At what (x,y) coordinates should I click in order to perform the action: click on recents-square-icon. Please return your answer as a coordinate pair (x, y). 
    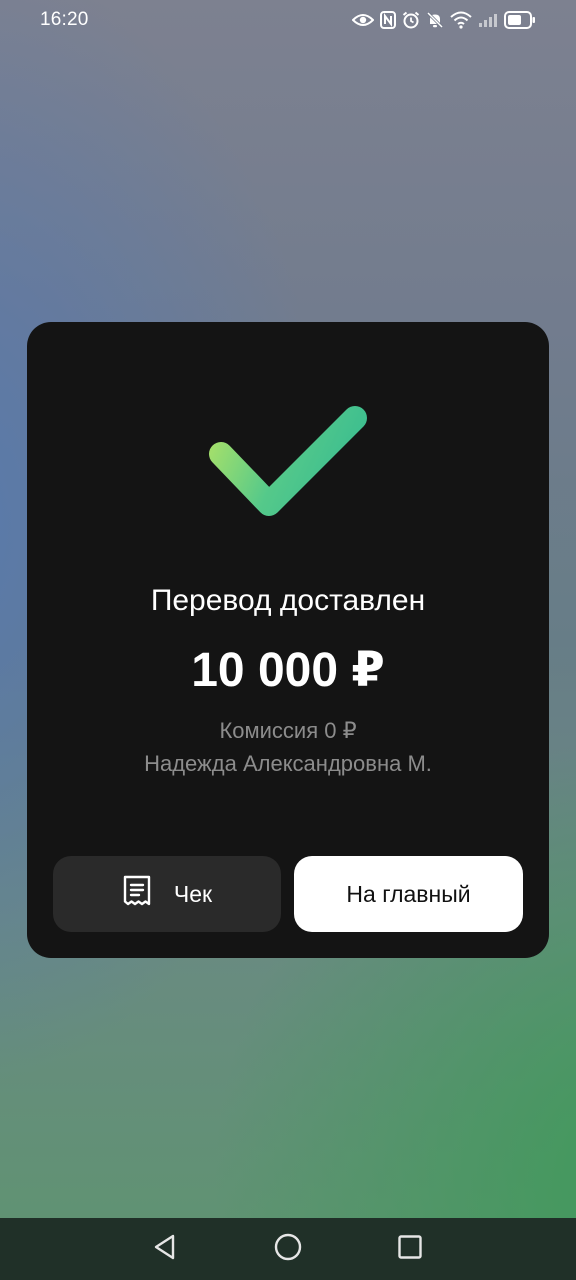
    Looking at the image, I should click on (410, 1249).